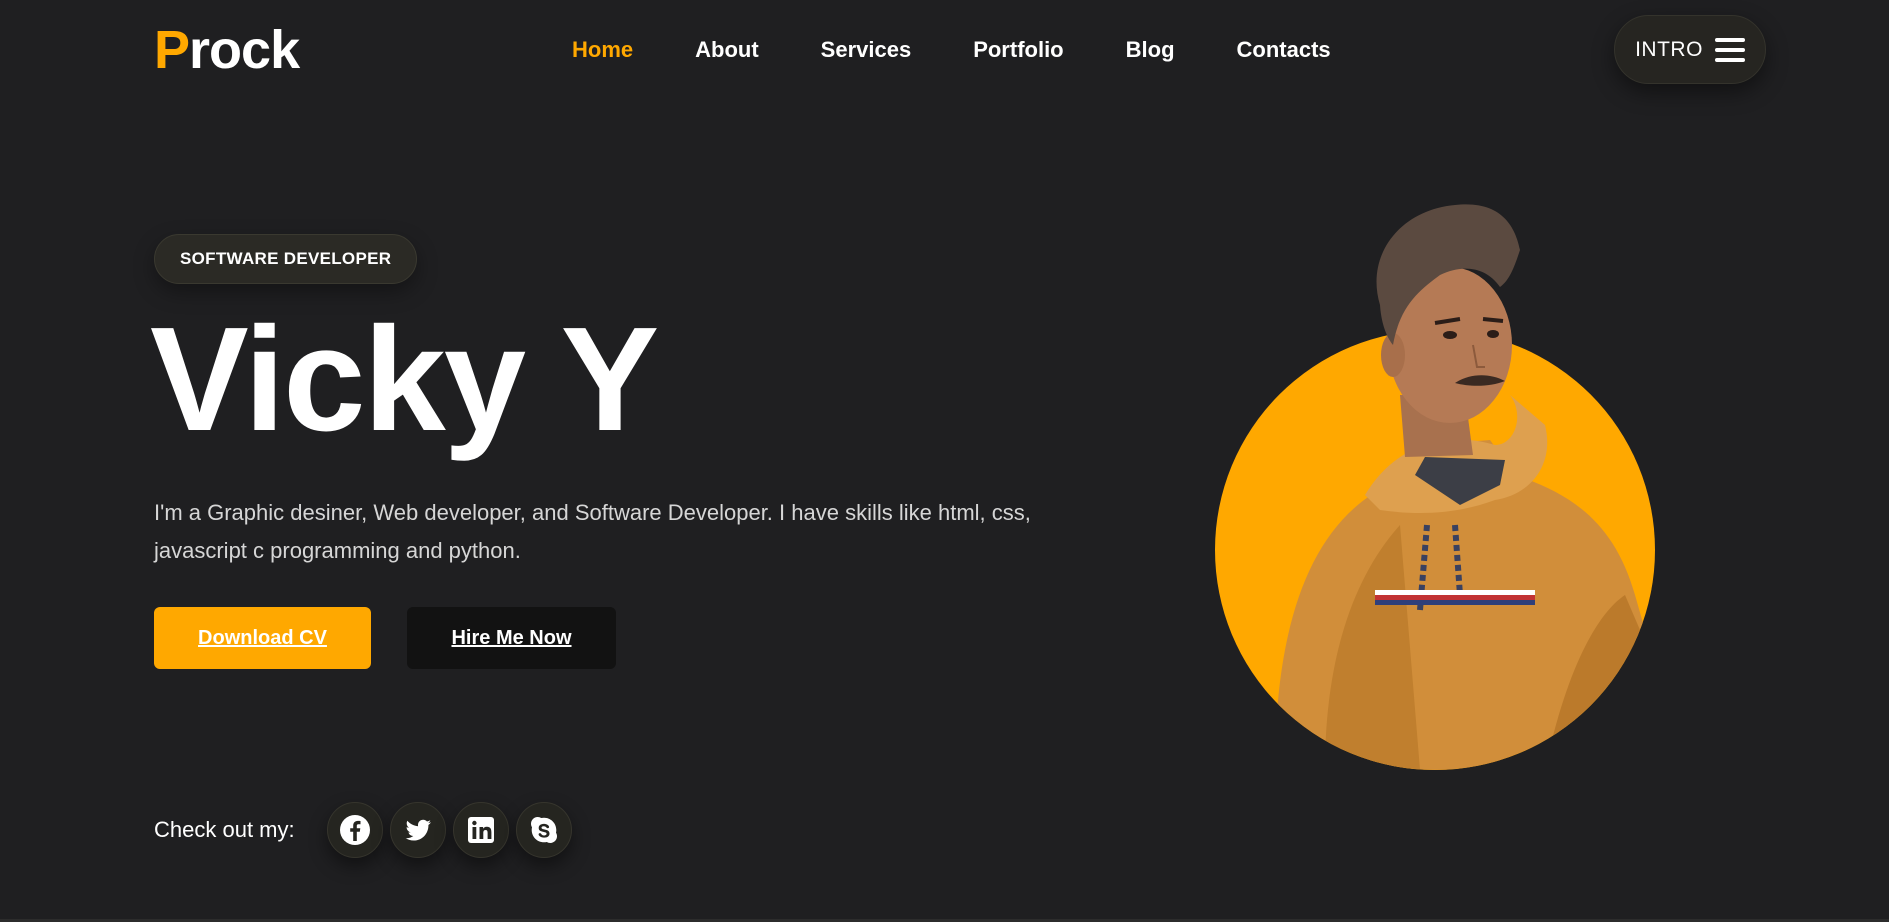 The image size is (1889, 922). Describe the element at coordinates (544, 830) in the screenshot. I see `skype-icon` at that location.